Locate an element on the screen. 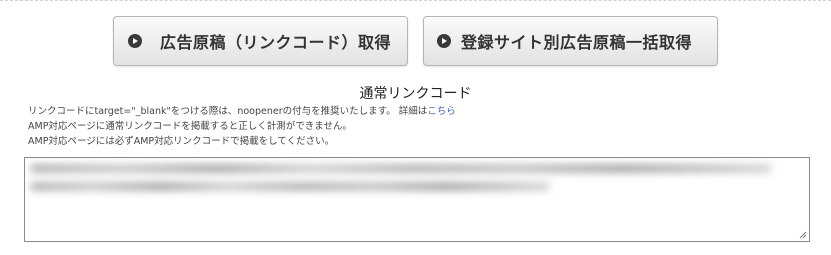  get-ad-code-button: 広告原稿（リンクコード）取得 is located at coordinates (260, 41).